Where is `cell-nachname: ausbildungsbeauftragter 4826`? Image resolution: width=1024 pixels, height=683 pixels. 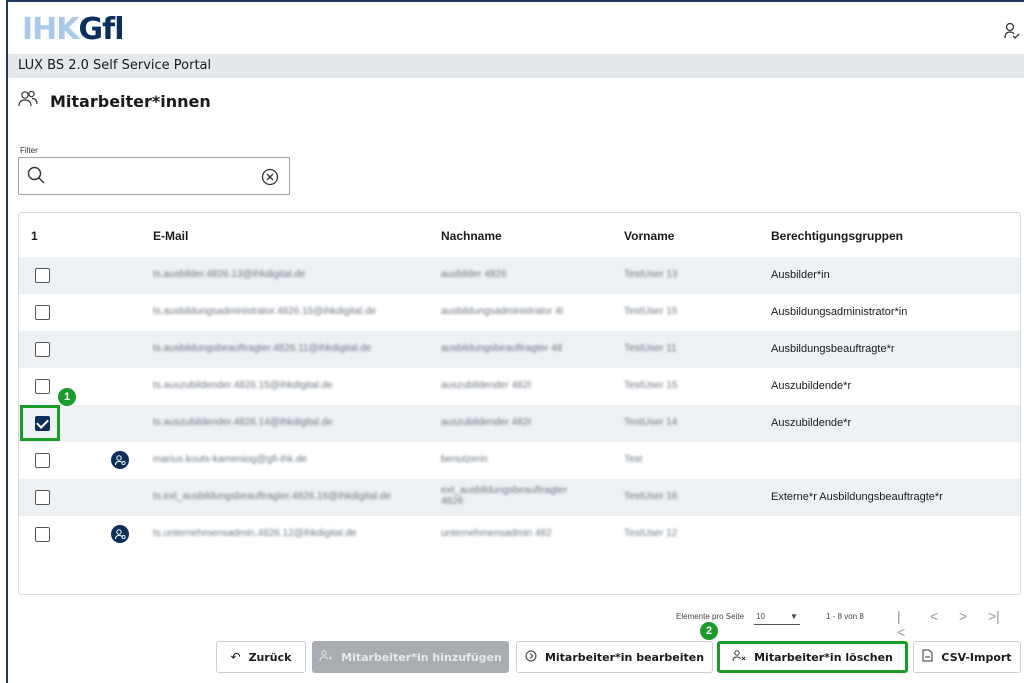
cell-nachname: ausbildungsbeauftragter 4826 is located at coordinates (502, 348).